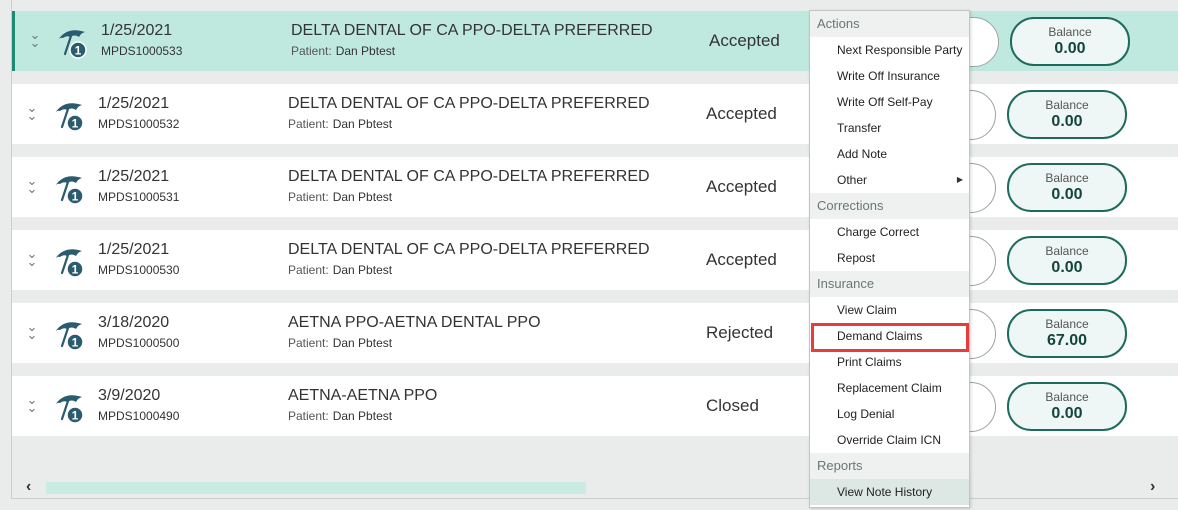  Describe the element at coordinates (595, 488) in the screenshot. I see `horizontal-scrollbar: ‹ ›` at that location.